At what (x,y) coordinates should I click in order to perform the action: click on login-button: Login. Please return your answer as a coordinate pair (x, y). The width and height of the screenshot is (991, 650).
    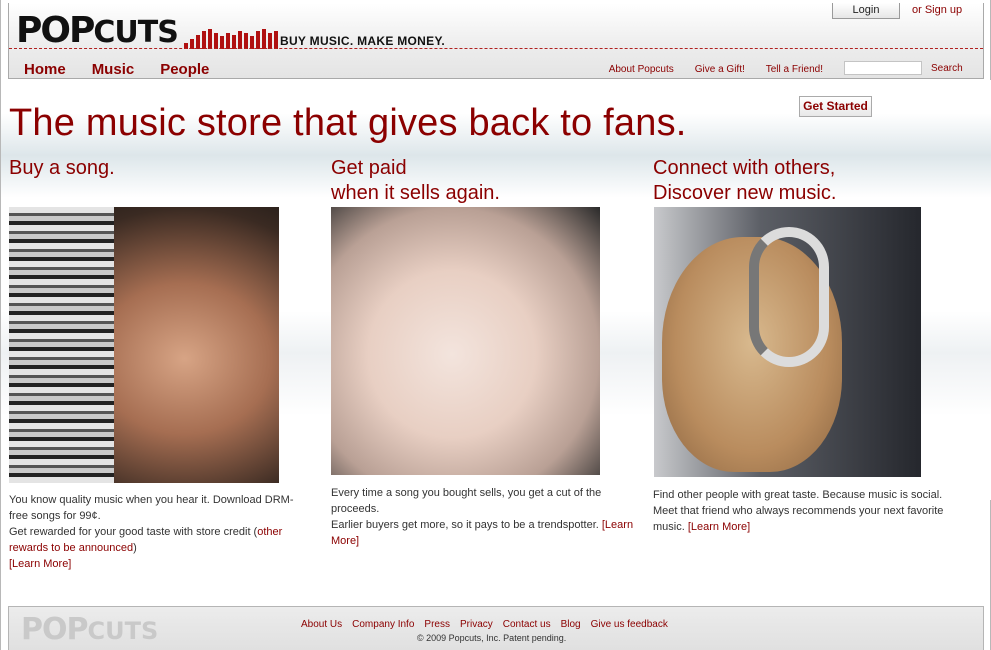
    Looking at the image, I should click on (866, 11).